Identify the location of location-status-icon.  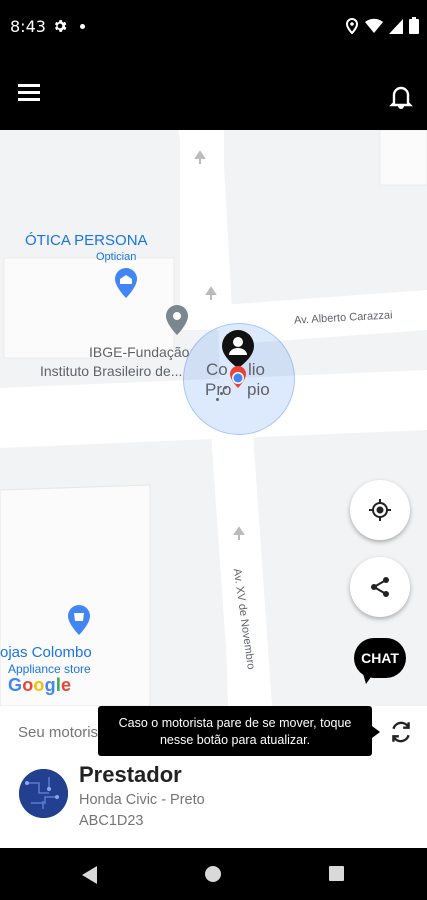
(352, 25).